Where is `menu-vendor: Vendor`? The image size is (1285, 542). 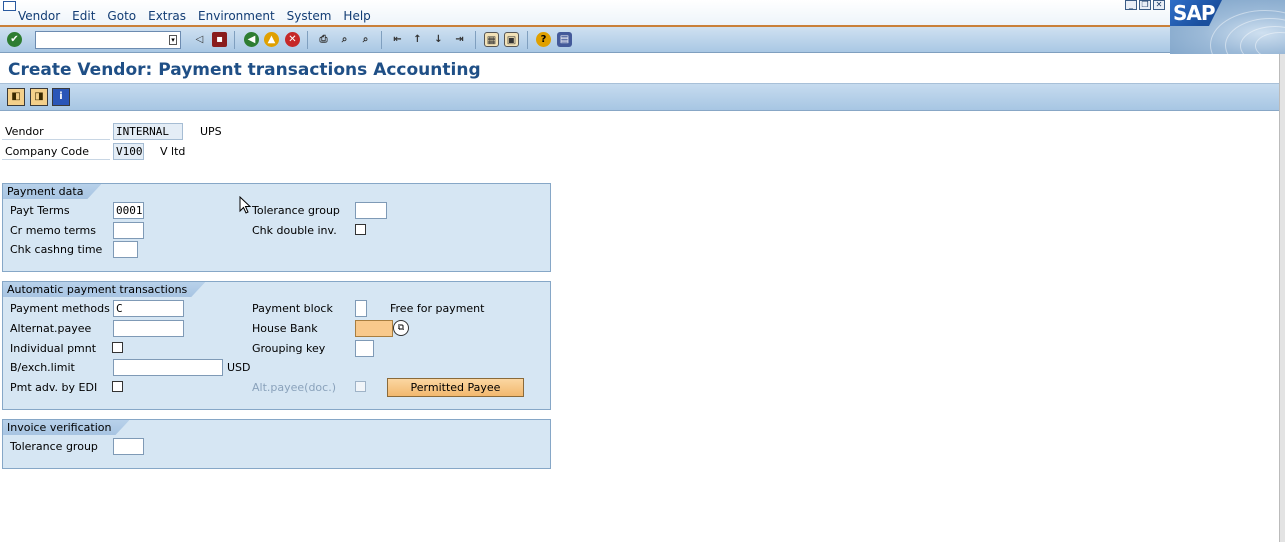
menu-vendor: Vendor is located at coordinates (39, 16).